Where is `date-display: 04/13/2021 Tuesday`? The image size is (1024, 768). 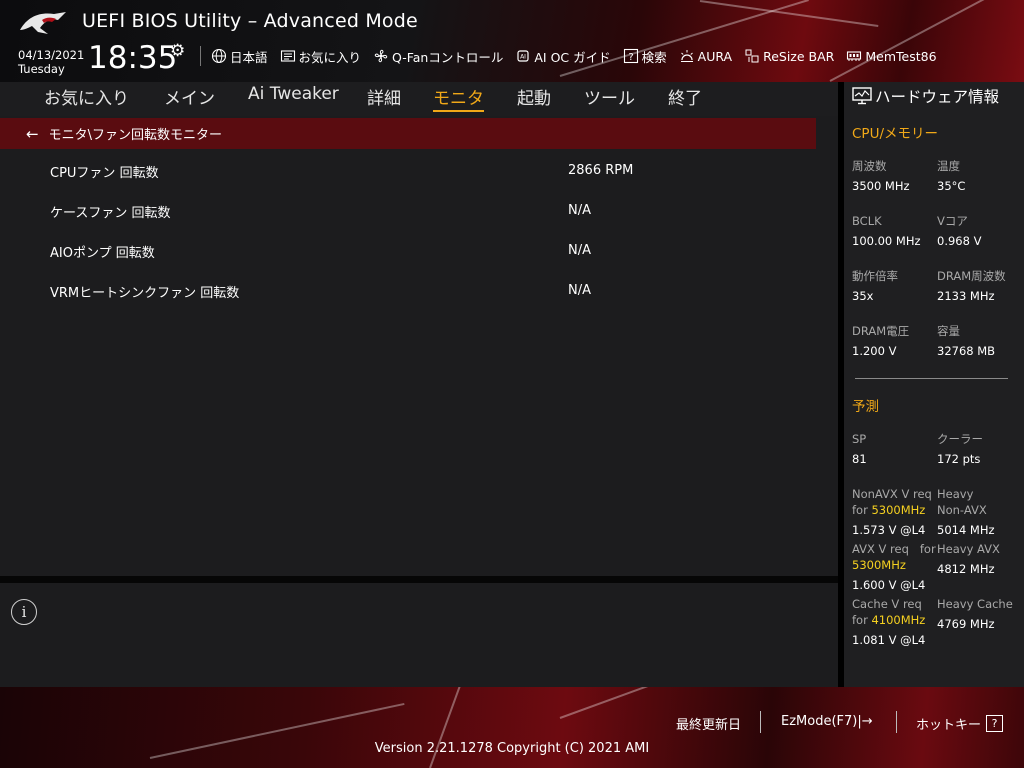 date-display: 04/13/2021 Tuesday is located at coordinates (51, 62).